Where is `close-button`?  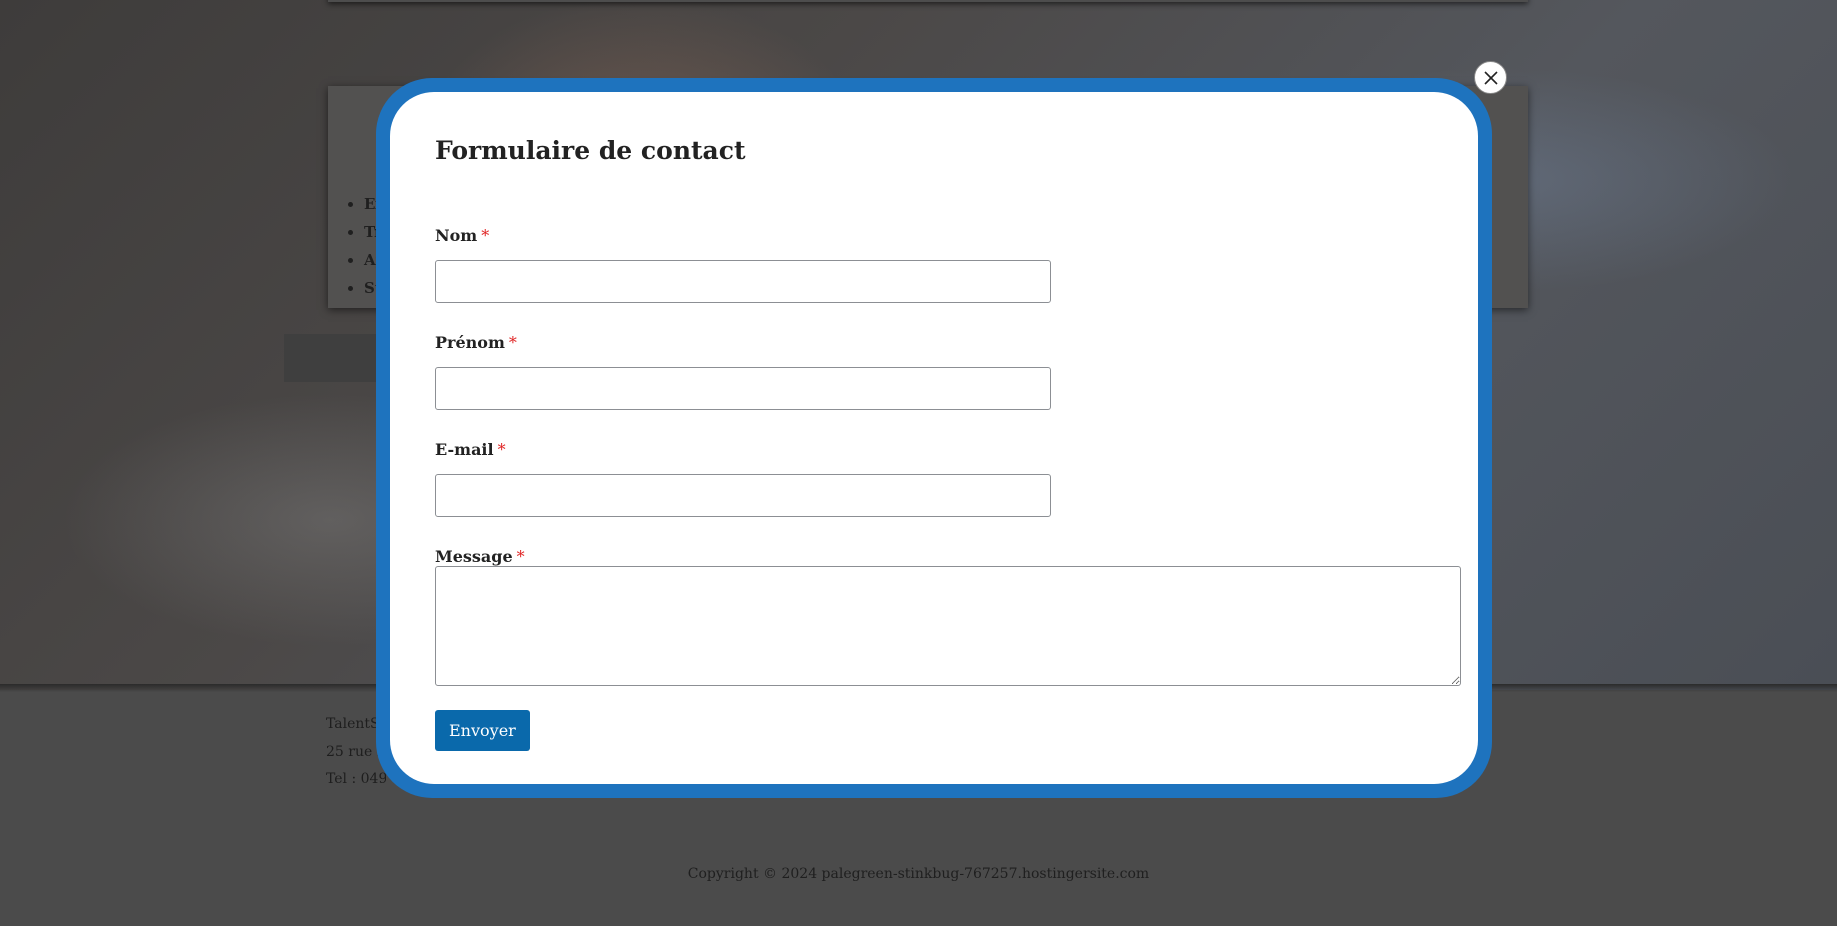
close-button is located at coordinates (1490, 77).